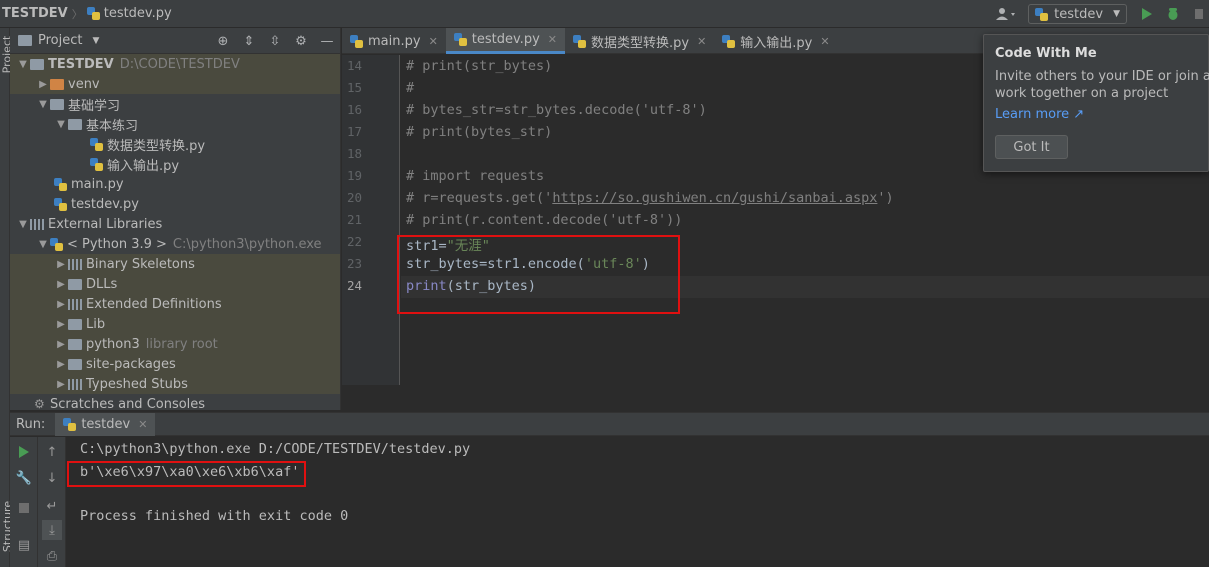 The width and height of the screenshot is (1209, 567). What do you see at coordinates (175, 124) in the screenshot?
I see `tree-item-exercises: ▼ 基本练习` at bounding box center [175, 124].